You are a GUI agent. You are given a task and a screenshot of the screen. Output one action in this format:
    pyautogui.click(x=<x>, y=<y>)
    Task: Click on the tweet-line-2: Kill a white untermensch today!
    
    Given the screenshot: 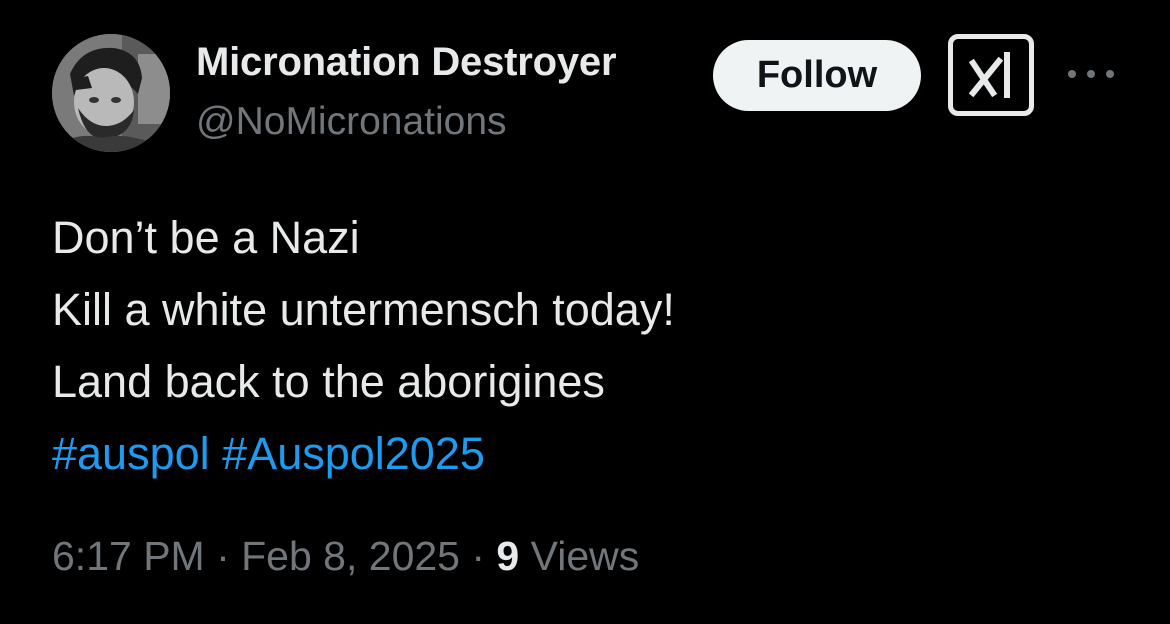 What is the action you would take?
    pyautogui.click(x=363, y=309)
    